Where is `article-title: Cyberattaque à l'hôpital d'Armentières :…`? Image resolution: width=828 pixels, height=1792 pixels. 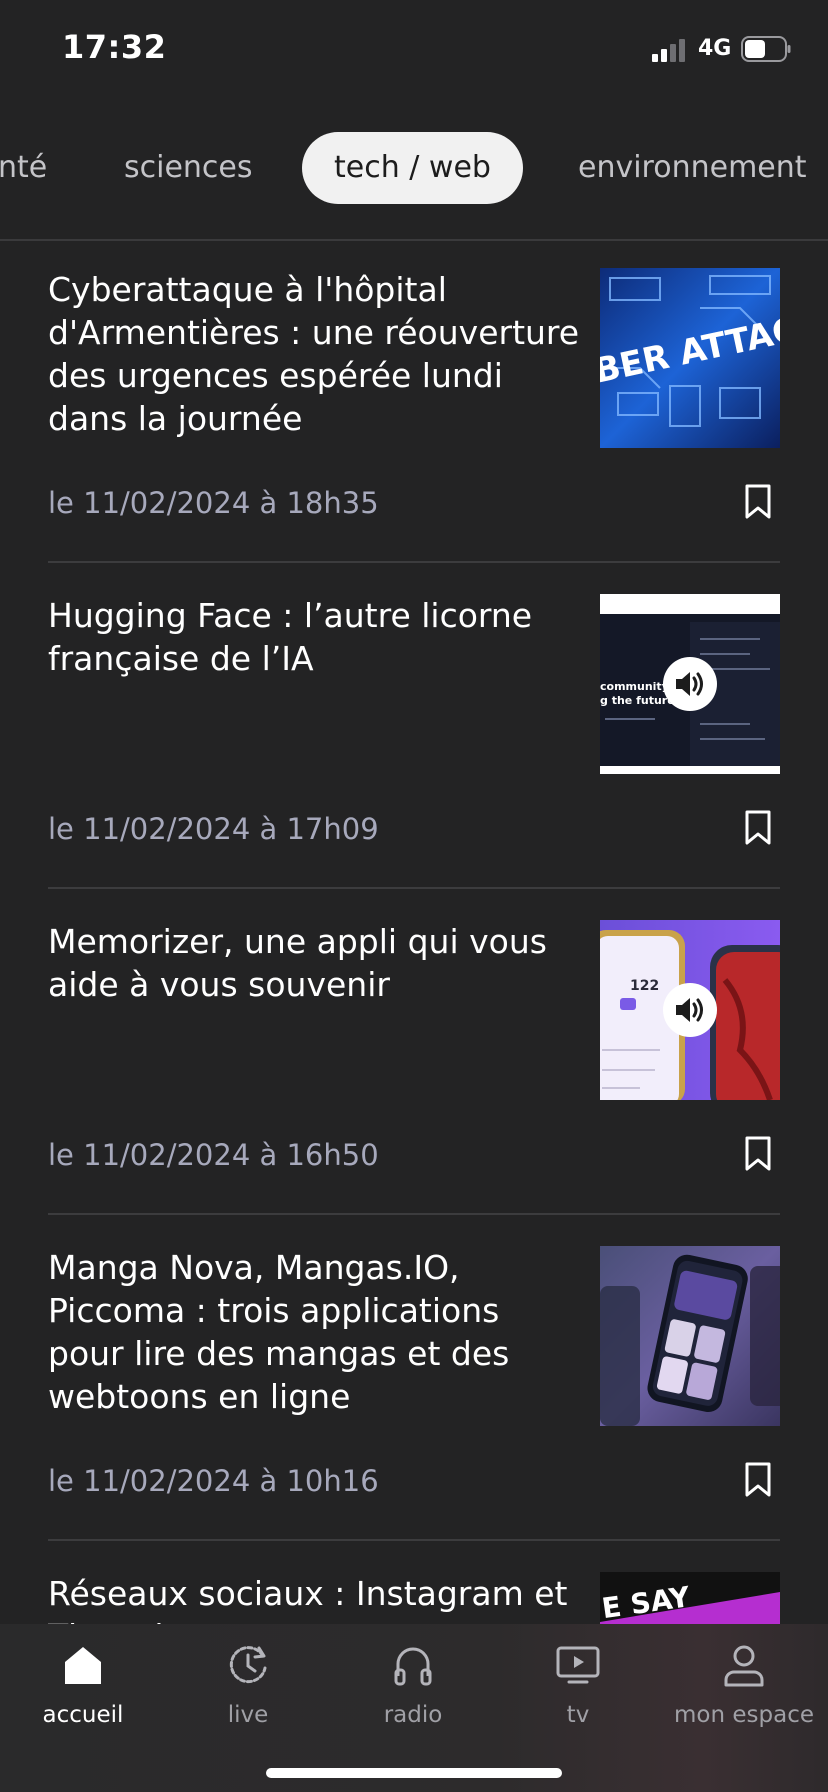
article-title: Cyberattaque à l'hôpital d'Armentières :… is located at coordinates (314, 354).